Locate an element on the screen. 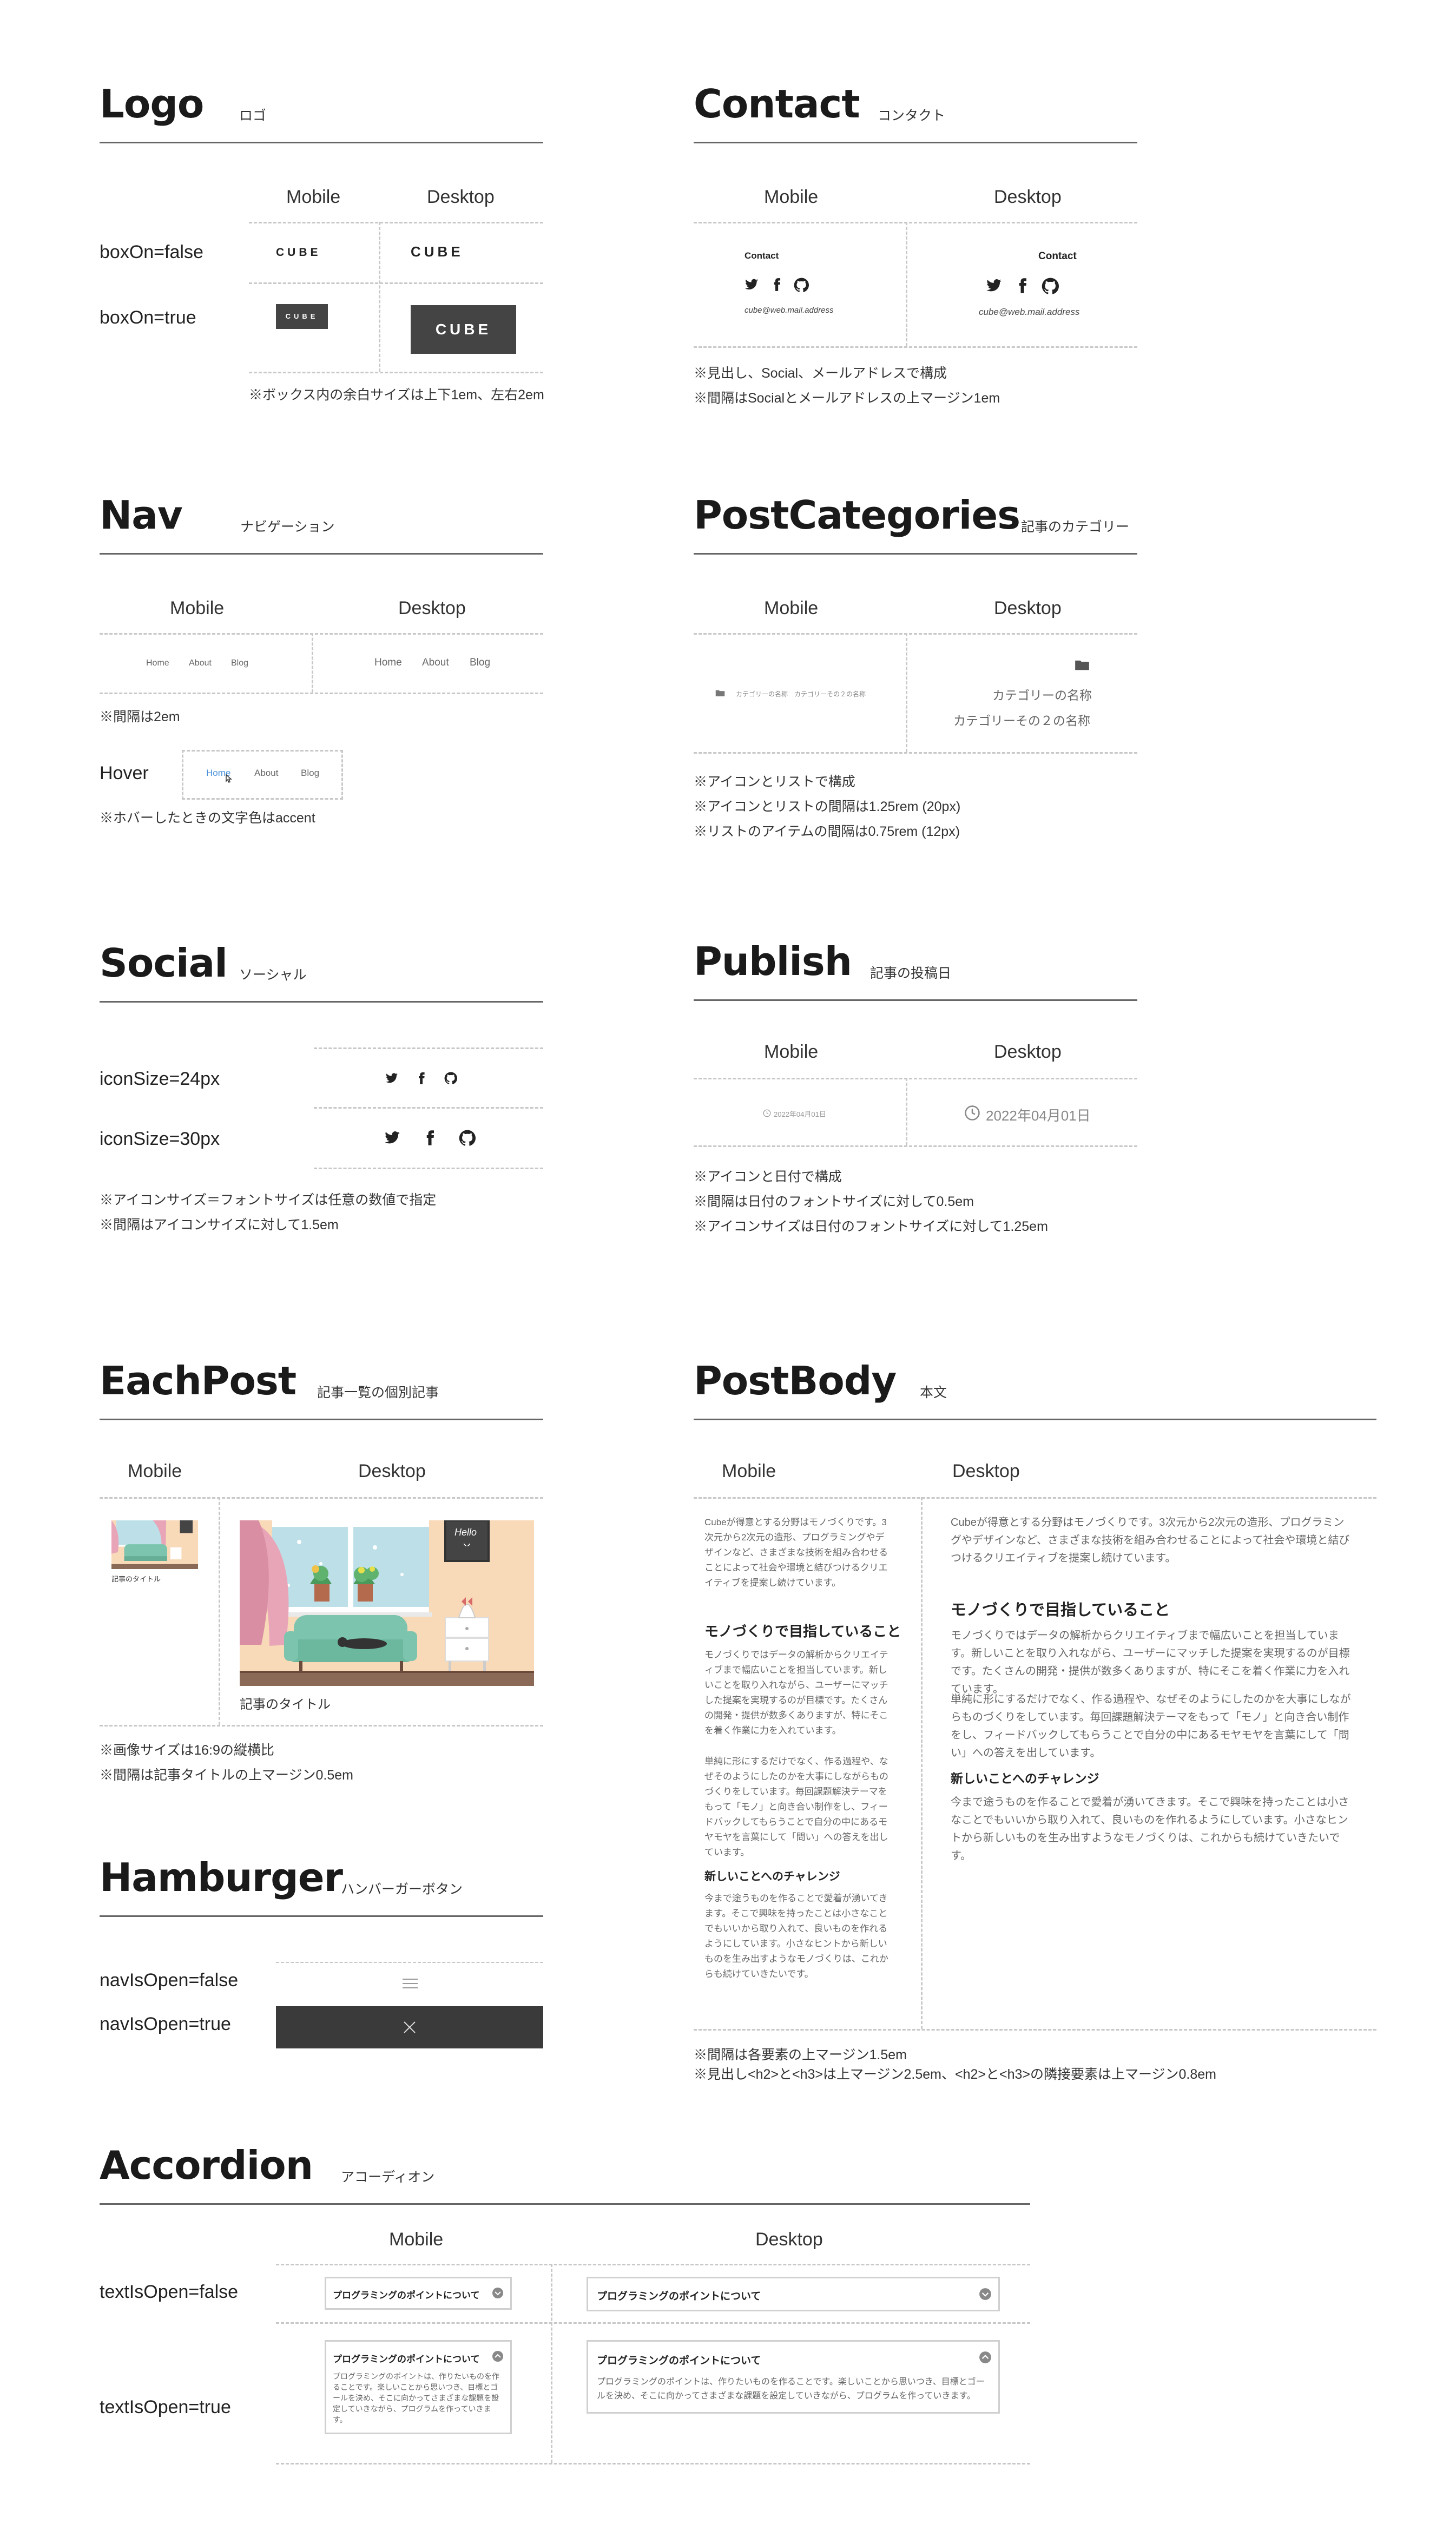 The height and width of the screenshot is (2537, 1456). section-subtitle: ソーシャル is located at coordinates (273, 975).